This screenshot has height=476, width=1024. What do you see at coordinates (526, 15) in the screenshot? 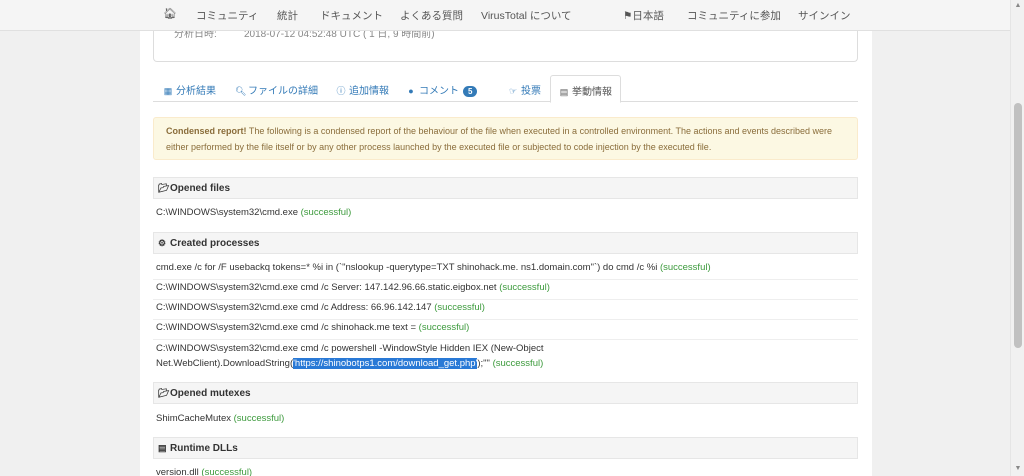
I see `nav-about: VirusTotal について` at bounding box center [526, 15].